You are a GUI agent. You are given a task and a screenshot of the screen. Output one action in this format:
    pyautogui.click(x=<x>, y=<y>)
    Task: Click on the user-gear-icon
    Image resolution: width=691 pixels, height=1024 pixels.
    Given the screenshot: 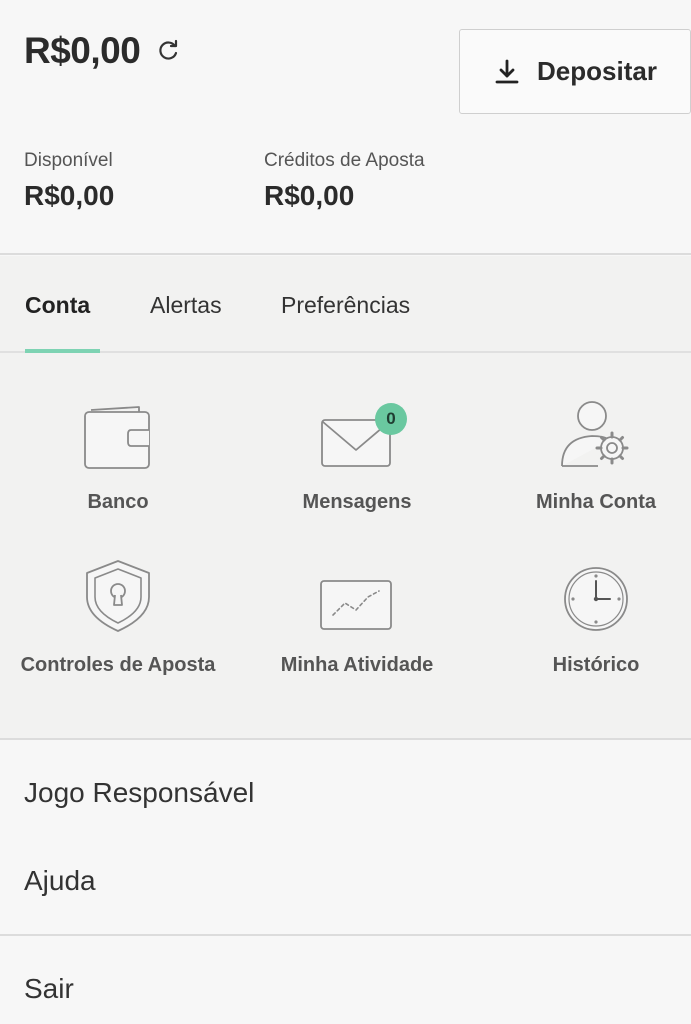 What is the action you would take?
    pyautogui.click(x=596, y=436)
    